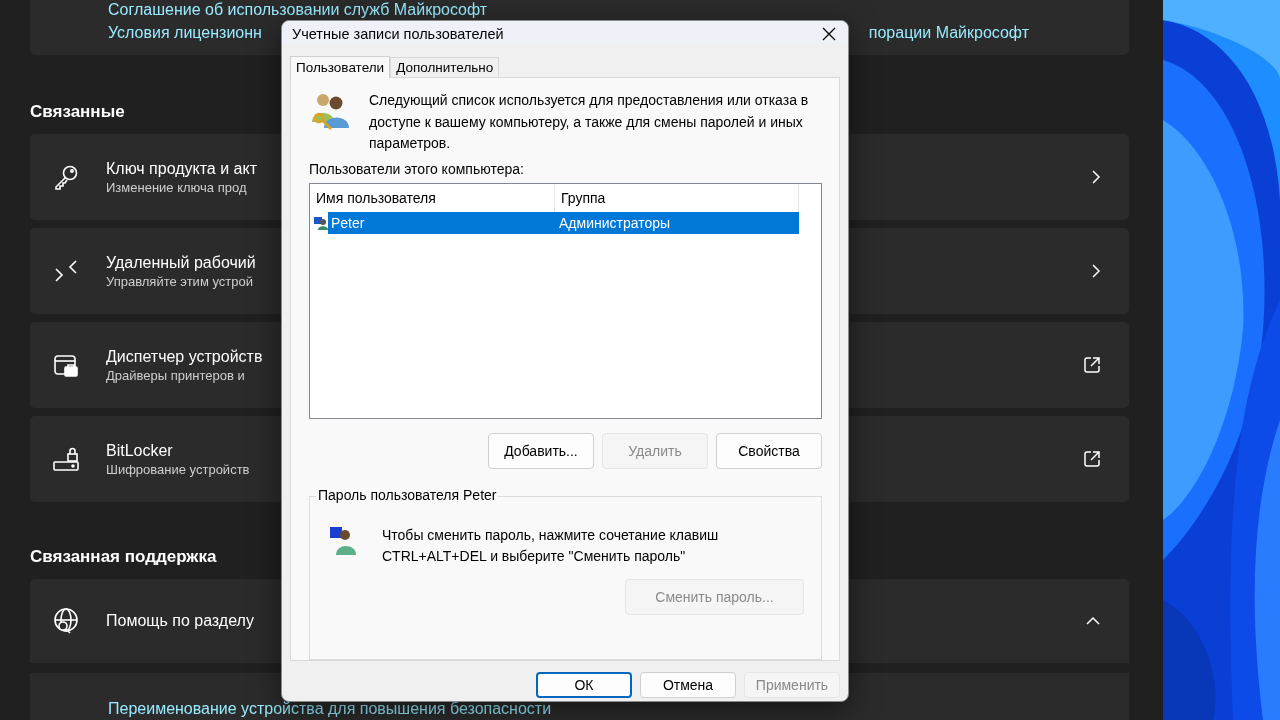 Image resolution: width=1280 pixels, height=720 pixels. Describe the element at coordinates (77, 112) in the screenshot. I see `section-heading: Связанные` at that location.